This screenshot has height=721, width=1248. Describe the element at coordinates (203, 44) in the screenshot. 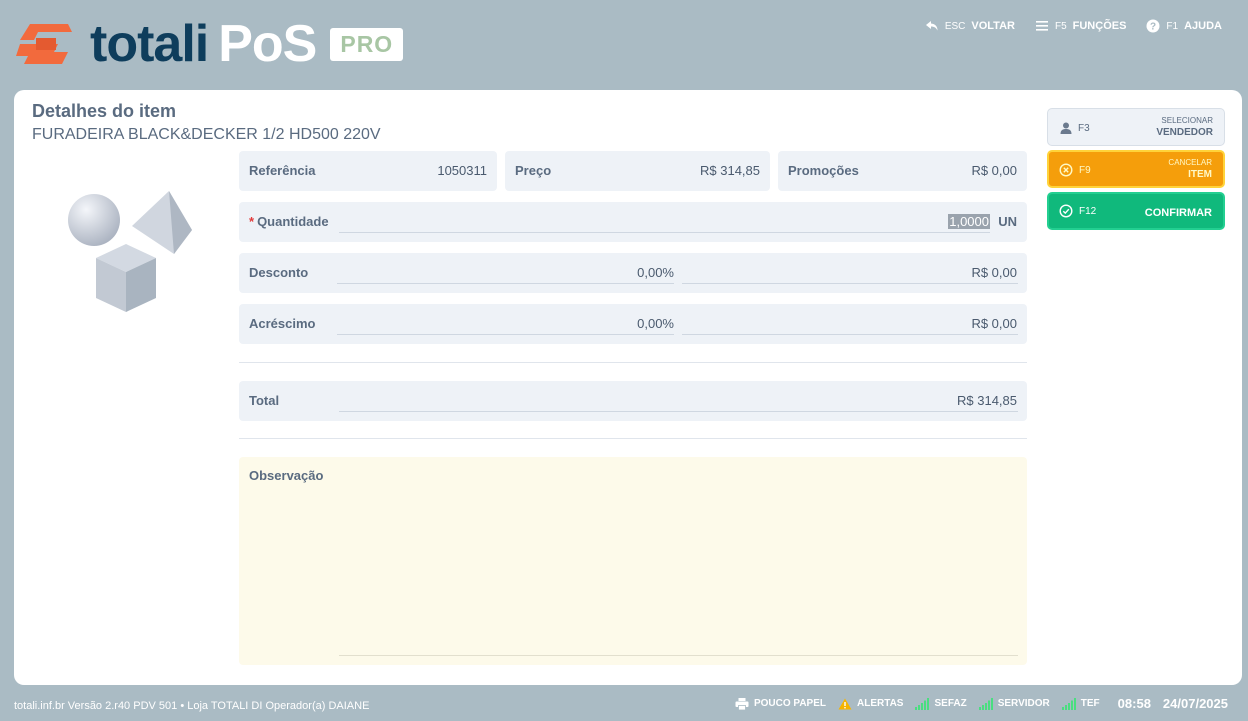

I see `brand-name: totali PoS` at that location.